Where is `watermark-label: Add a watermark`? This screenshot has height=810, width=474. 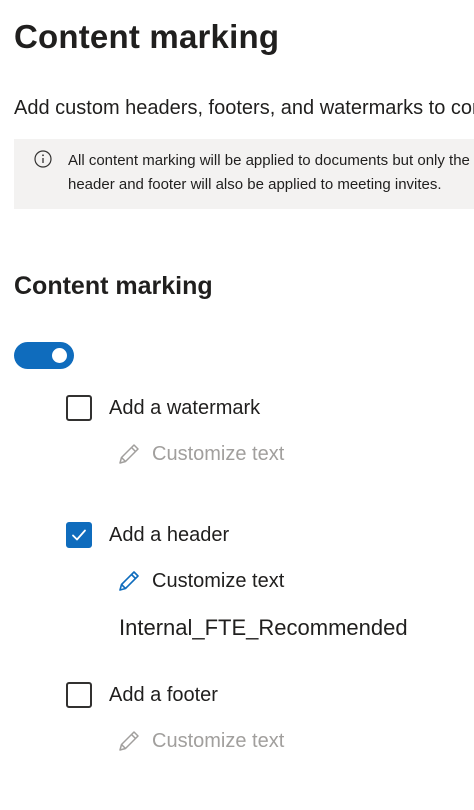 watermark-label: Add a watermark is located at coordinates (185, 408).